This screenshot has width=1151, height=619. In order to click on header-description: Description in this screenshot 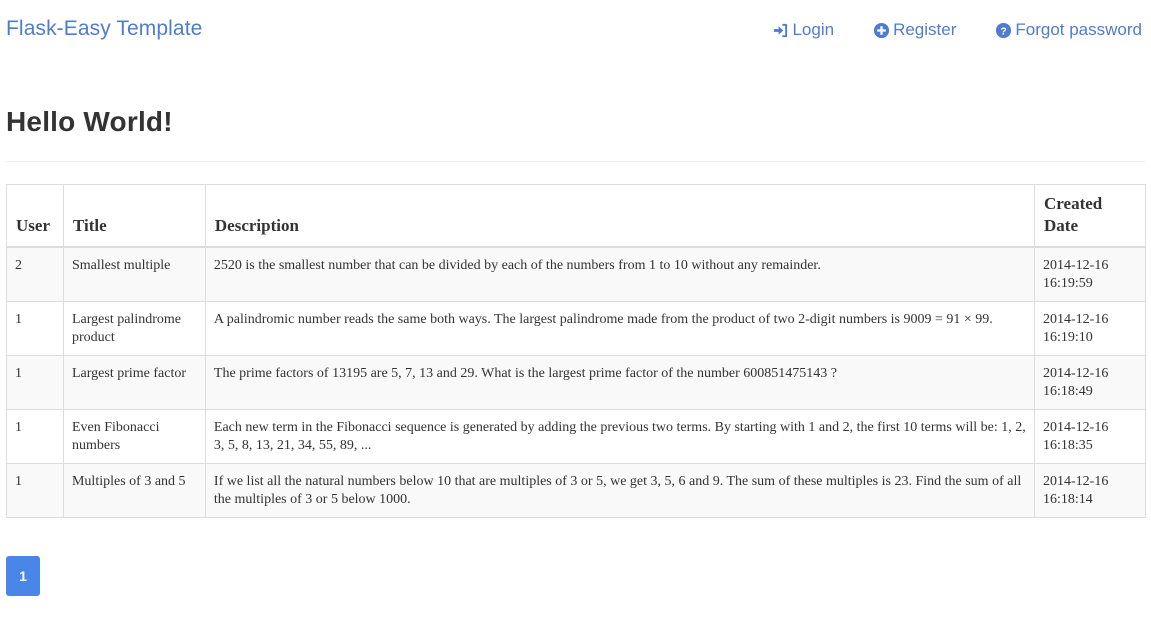, I will do `click(620, 216)`.